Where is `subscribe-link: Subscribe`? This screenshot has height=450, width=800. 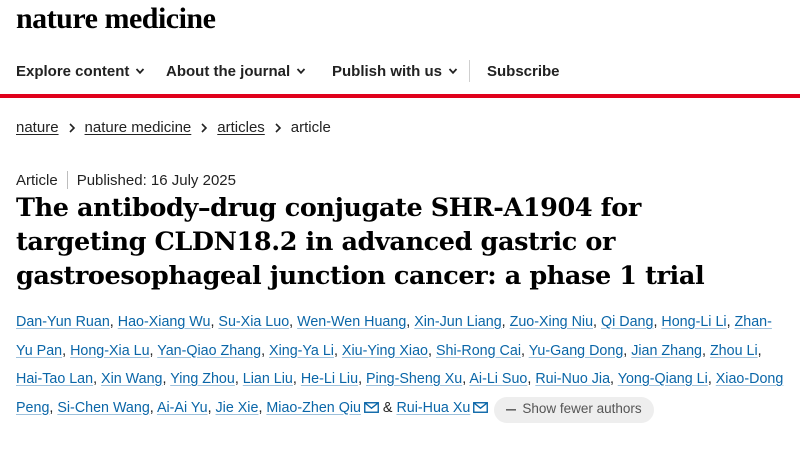 subscribe-link: Subscribe is located at coordinates (523, 71).